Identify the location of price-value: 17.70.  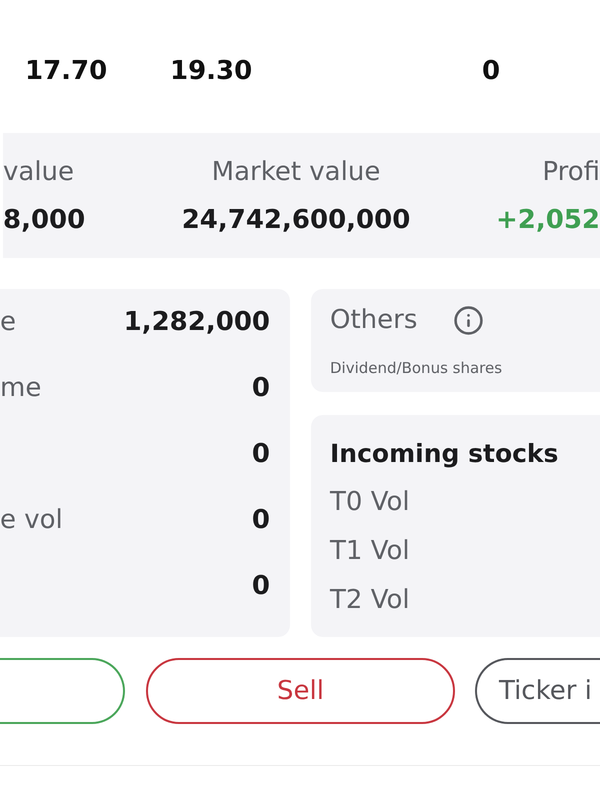
(66, 71).